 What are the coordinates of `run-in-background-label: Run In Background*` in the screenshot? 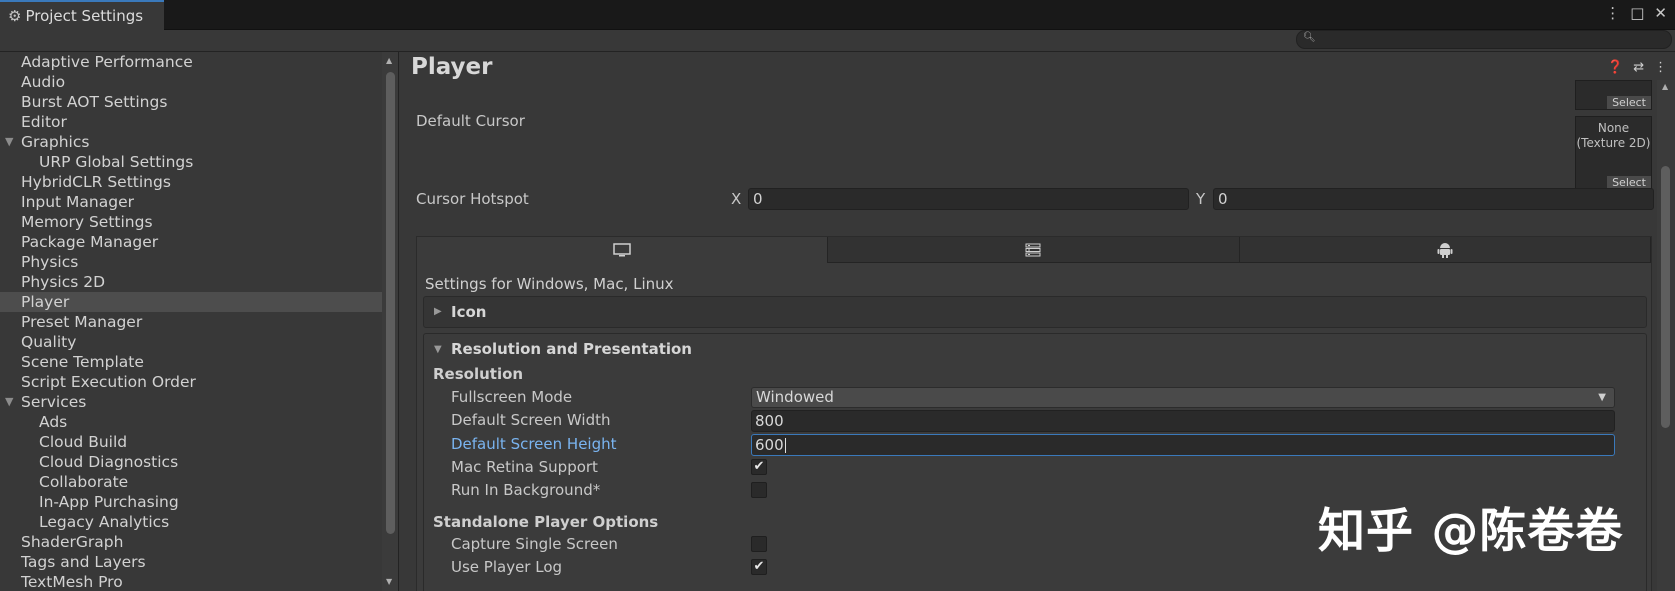 It's located at (526, 490).